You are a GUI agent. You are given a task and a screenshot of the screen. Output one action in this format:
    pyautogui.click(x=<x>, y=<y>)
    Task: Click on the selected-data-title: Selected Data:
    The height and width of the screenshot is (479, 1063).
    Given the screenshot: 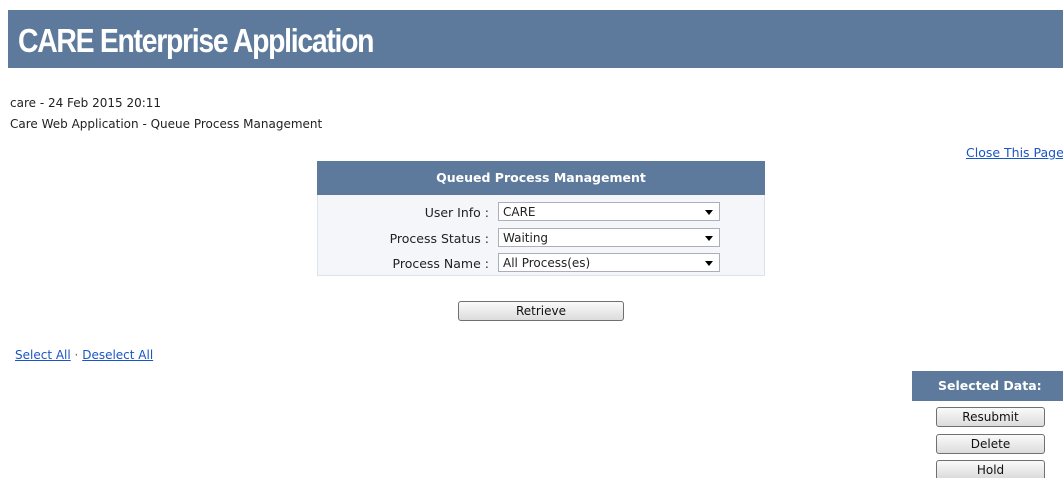 What is the action you would take?
    pyautogui.click(x=987, y=386)
    